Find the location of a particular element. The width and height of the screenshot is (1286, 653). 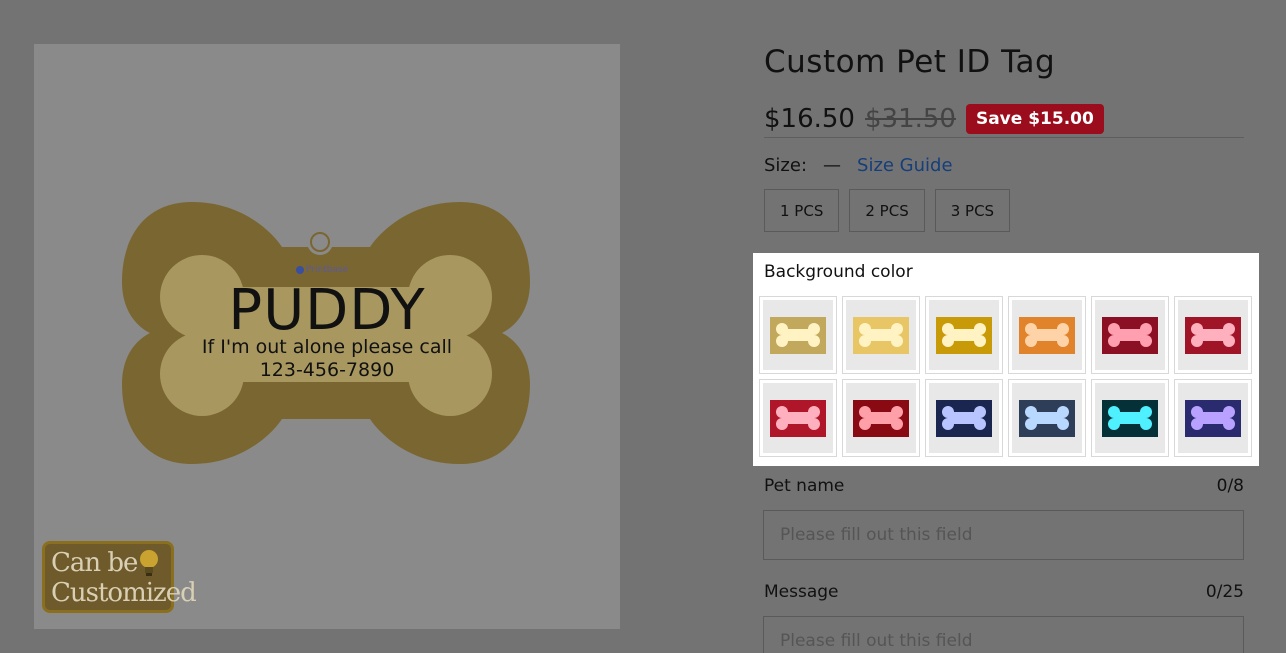

size-option-2-pcs: 2 PCS is located at coordinates (887, 210).